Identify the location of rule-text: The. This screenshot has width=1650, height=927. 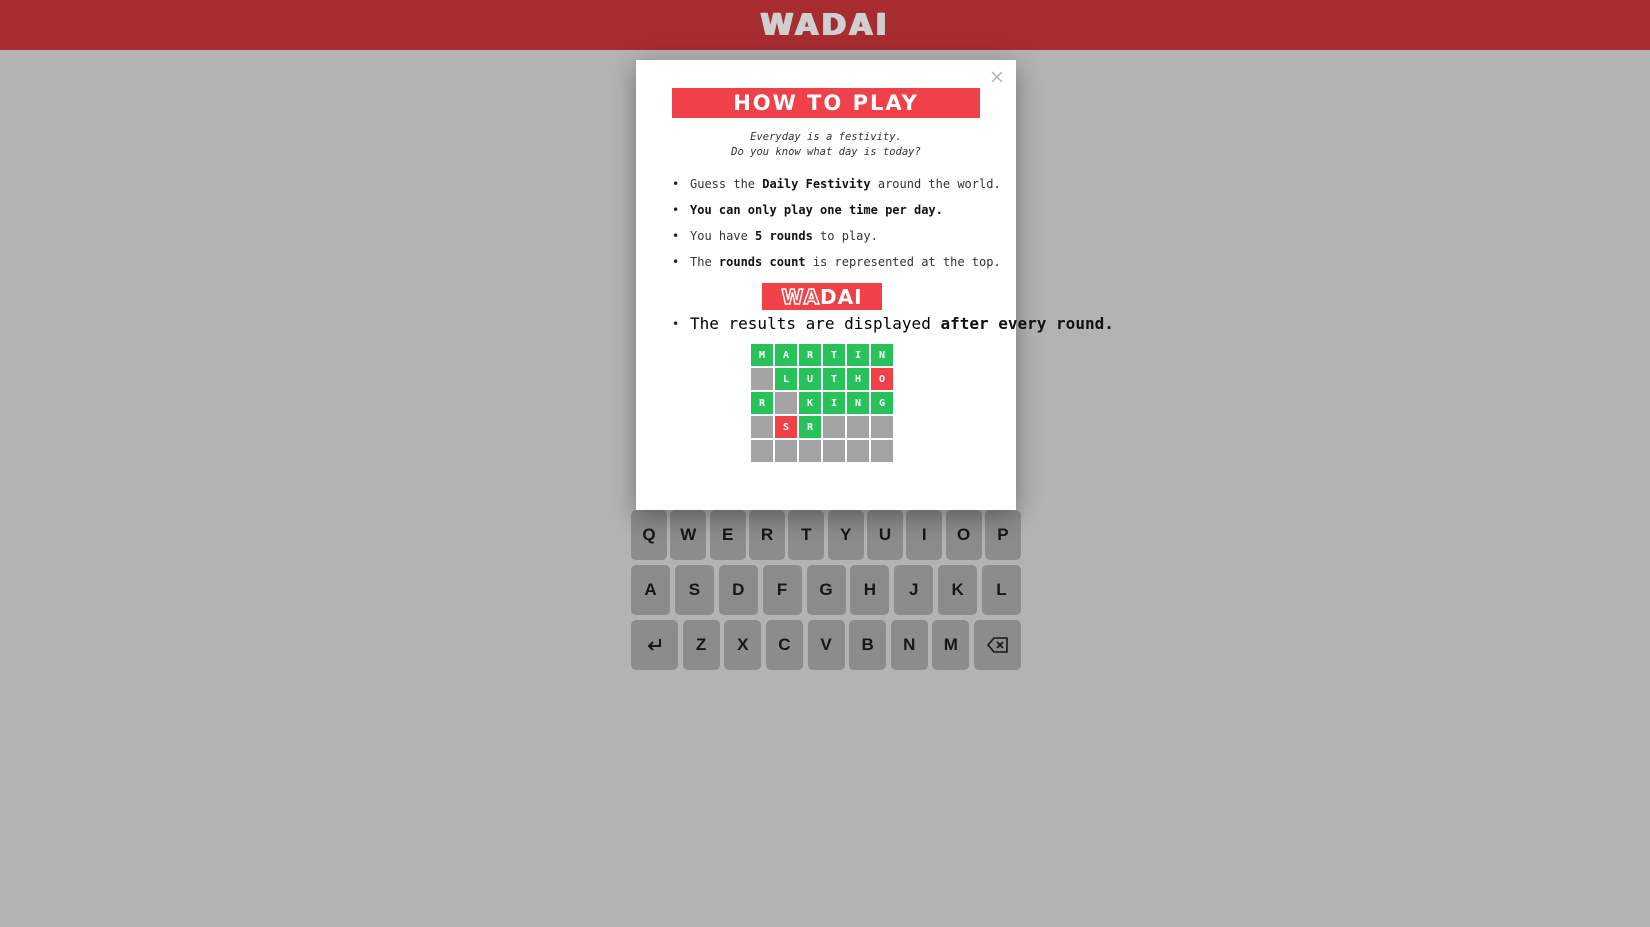
(704, 262).